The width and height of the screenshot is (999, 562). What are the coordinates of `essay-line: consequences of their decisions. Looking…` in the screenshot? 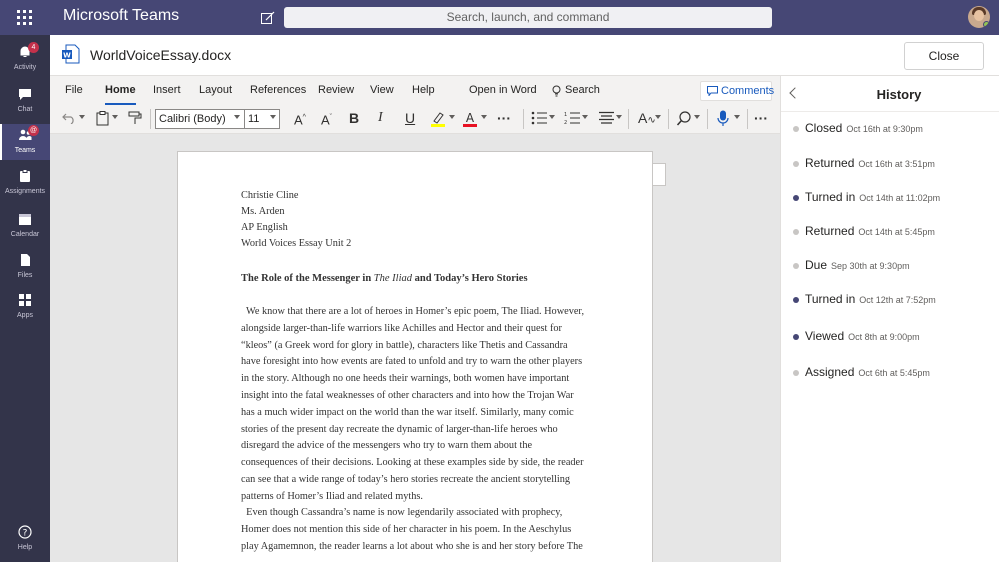 It's located at (412, 463).